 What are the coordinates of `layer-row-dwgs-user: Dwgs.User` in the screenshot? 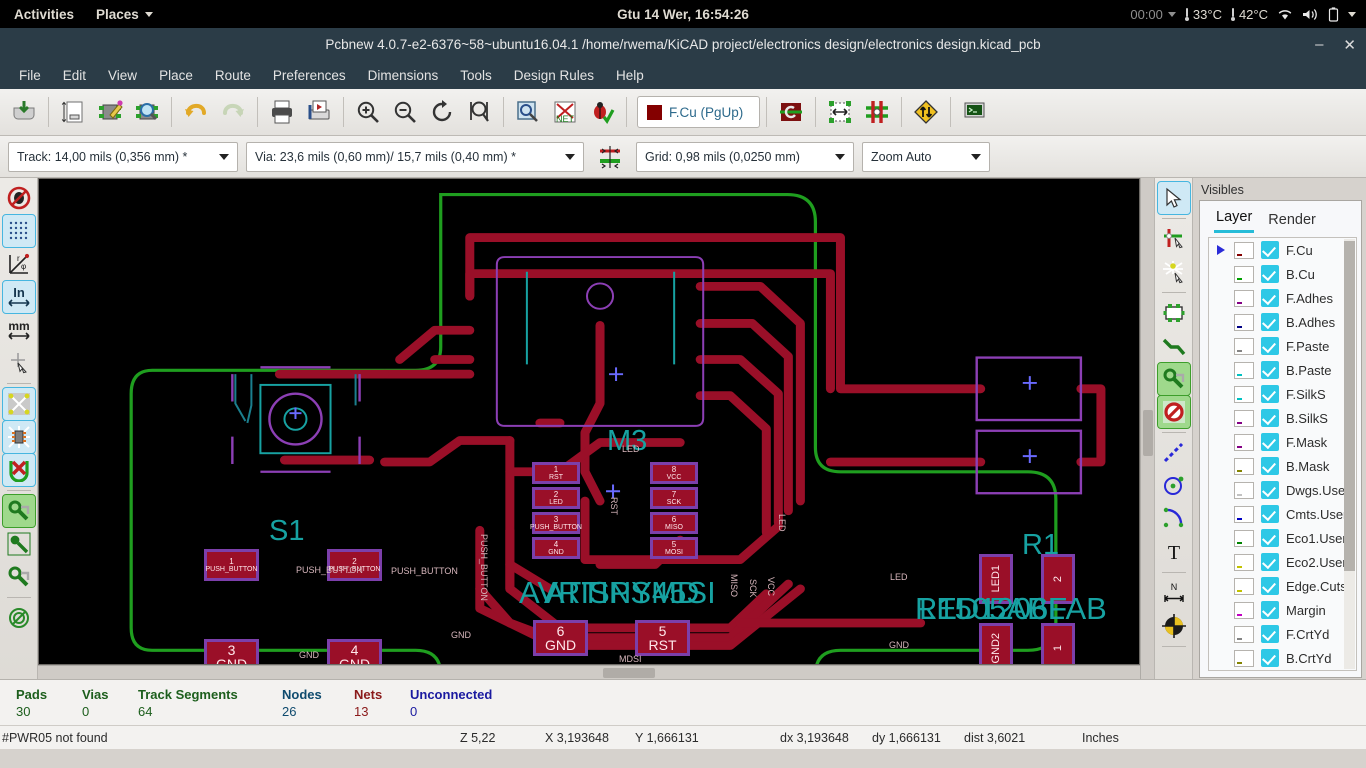 It's located at (1282, 490).